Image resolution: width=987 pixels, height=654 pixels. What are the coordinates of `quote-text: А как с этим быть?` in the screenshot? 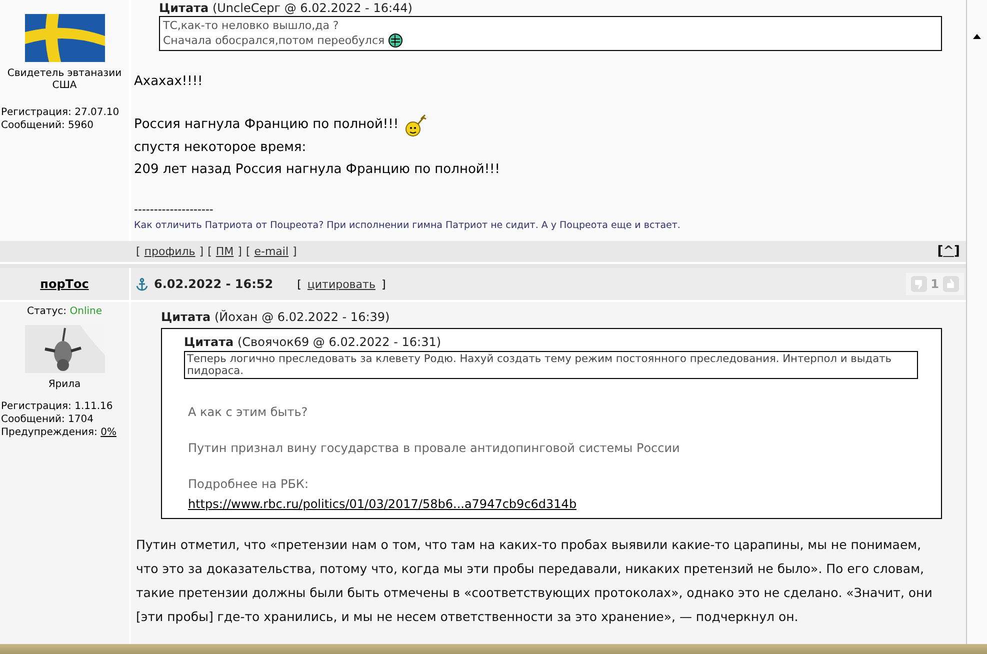 It's located at (248, 412).